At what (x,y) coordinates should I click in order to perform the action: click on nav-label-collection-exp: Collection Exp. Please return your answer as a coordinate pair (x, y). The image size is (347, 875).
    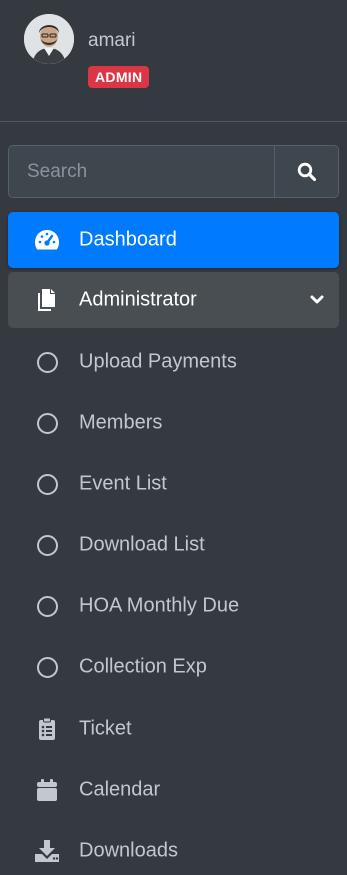
    Looking at the image, I should click on (143, 666).